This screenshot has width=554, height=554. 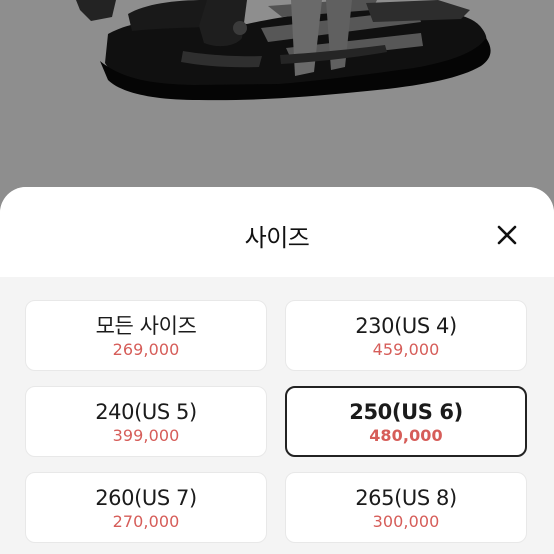 What do you see at coordinates (146, 498) in the screenshot?
I see `size-option-label: 260(US 7)` at bounding box center [146, 498].